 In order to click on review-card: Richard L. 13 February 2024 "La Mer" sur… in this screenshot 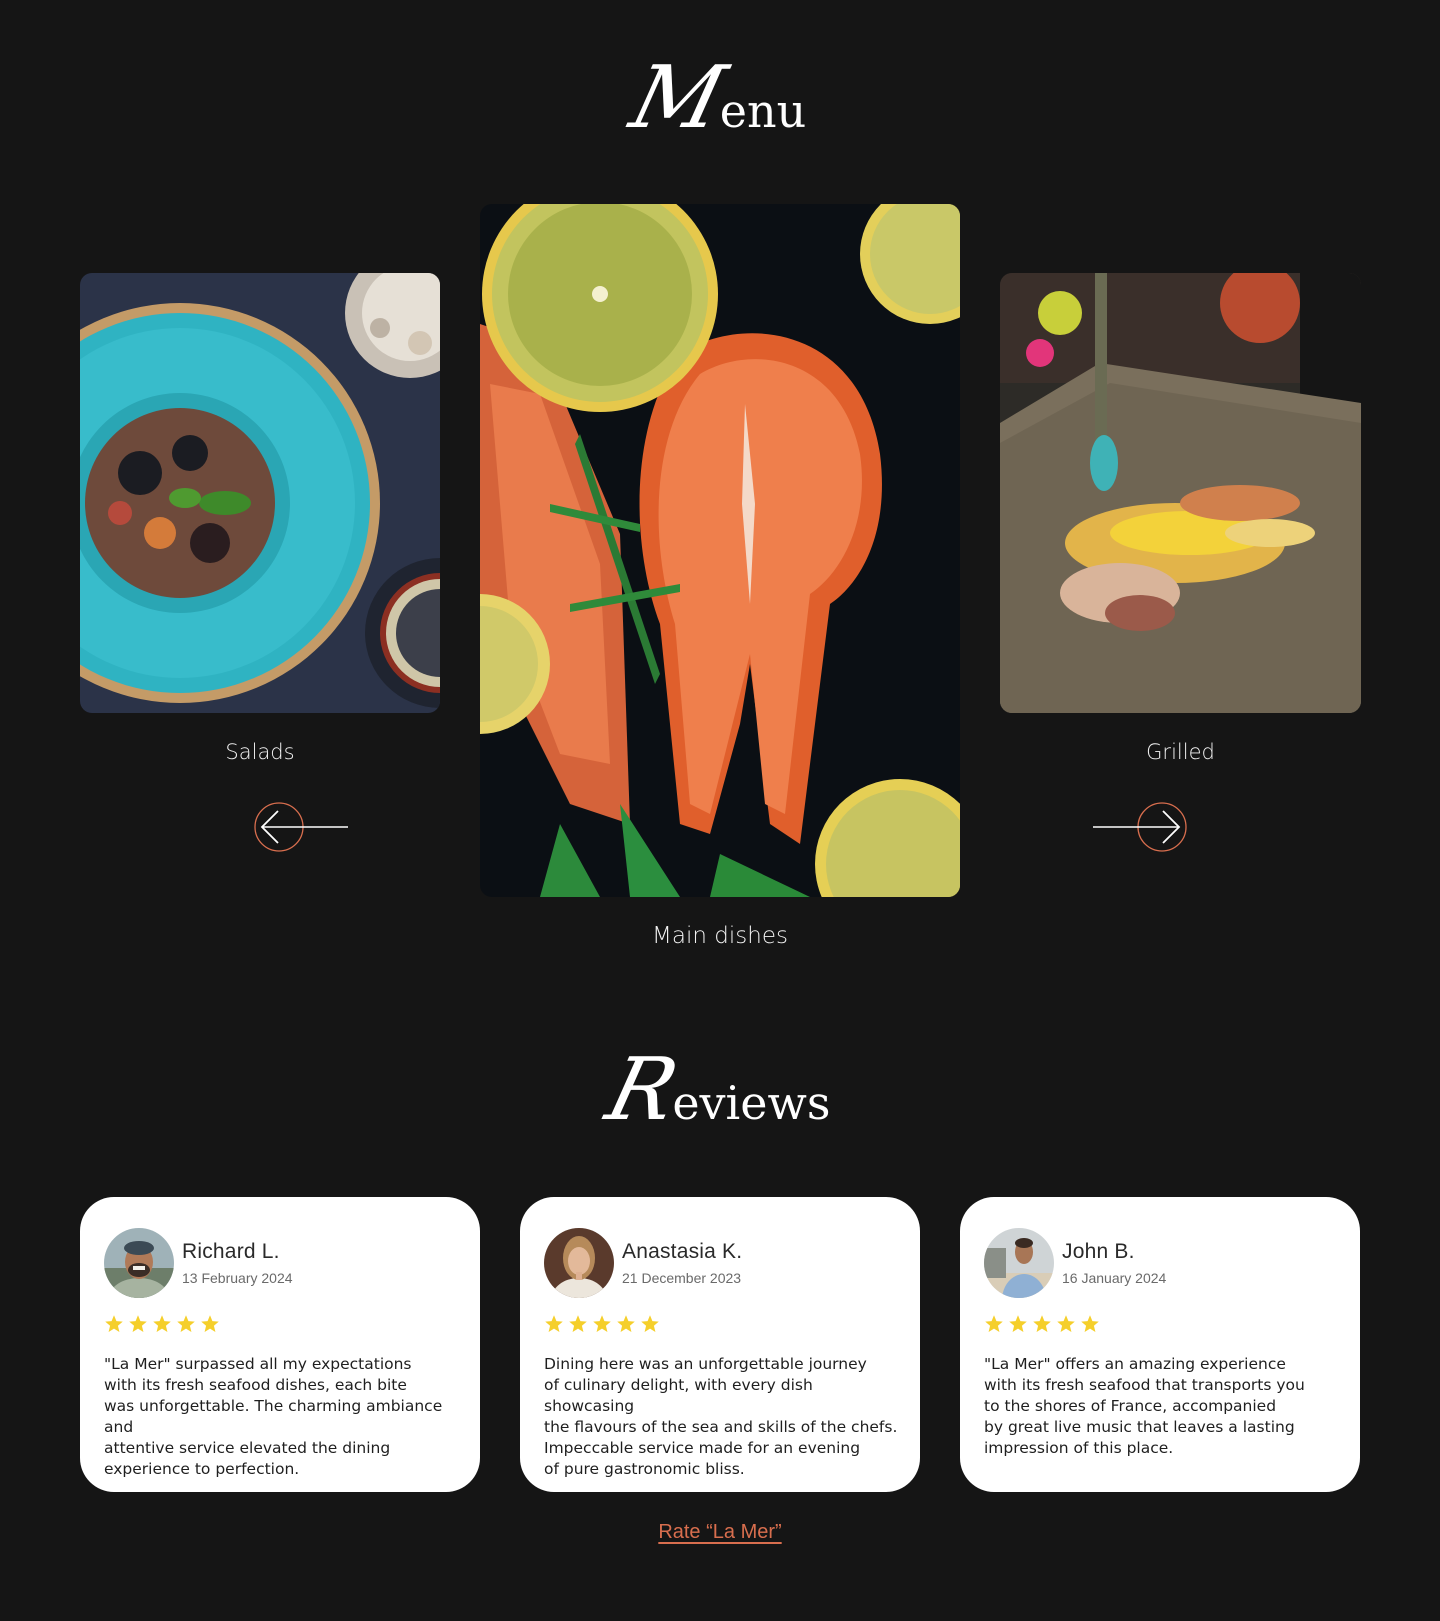, I will do `click(280, 1344)`.